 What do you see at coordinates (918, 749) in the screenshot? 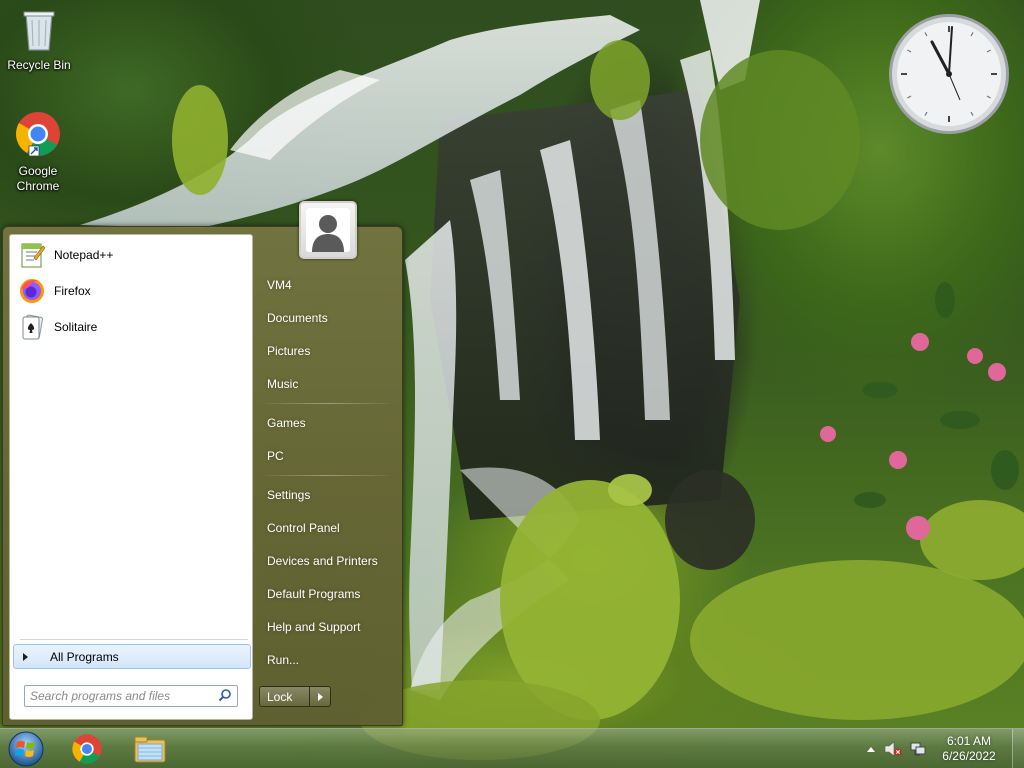
I see `network-icon` at bounding box center [918, 749].